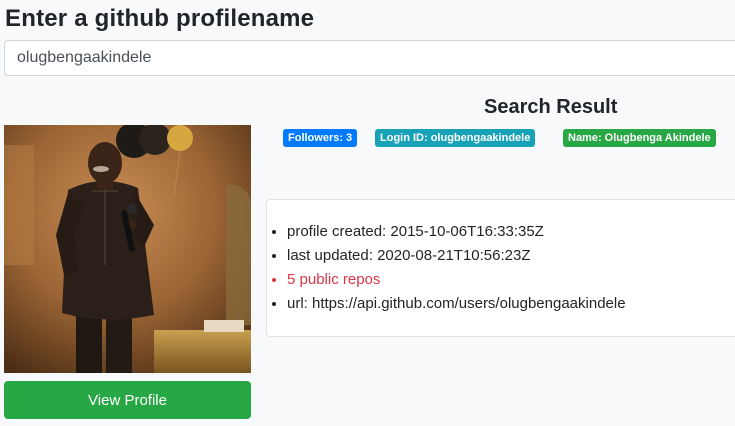 This screenshot has height=426, width=735. Describe the element at coordinates (127, 400) in the screenshot. I see `view-profile-button: View Profile` at that location.